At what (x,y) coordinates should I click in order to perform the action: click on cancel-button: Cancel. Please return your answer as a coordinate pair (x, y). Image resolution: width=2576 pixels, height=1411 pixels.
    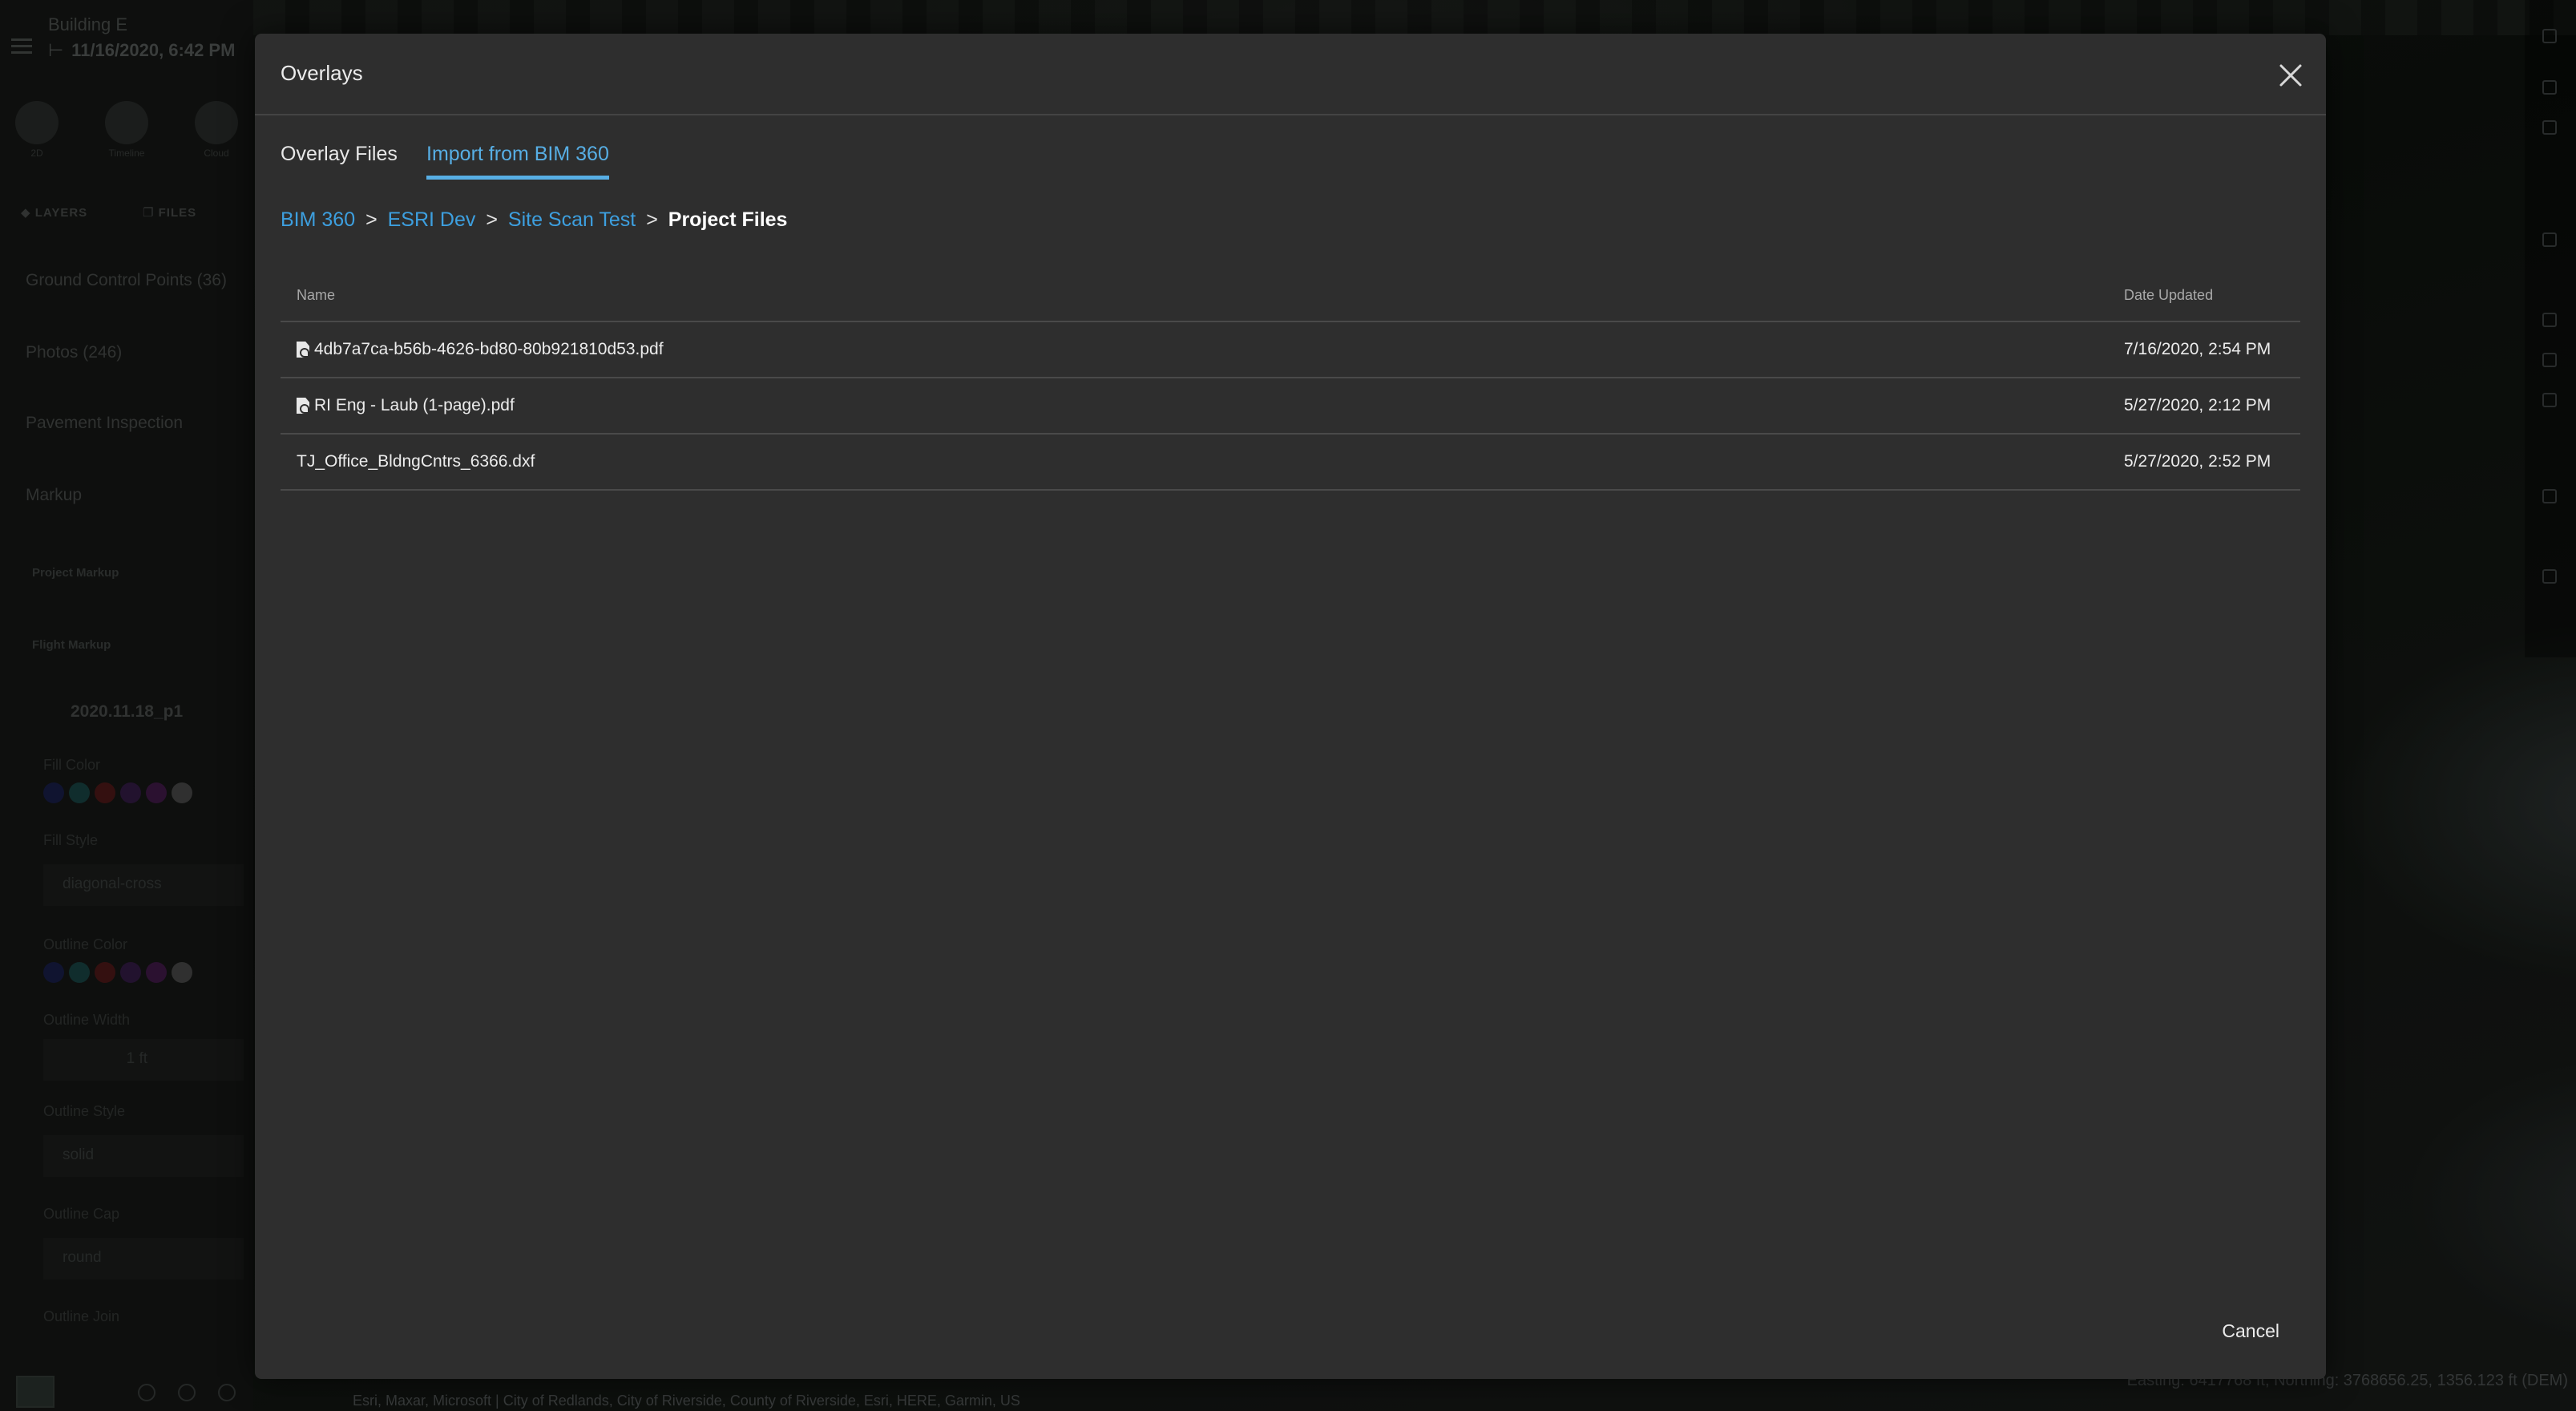
    Looking at the image, I should click on (2250, 1331).